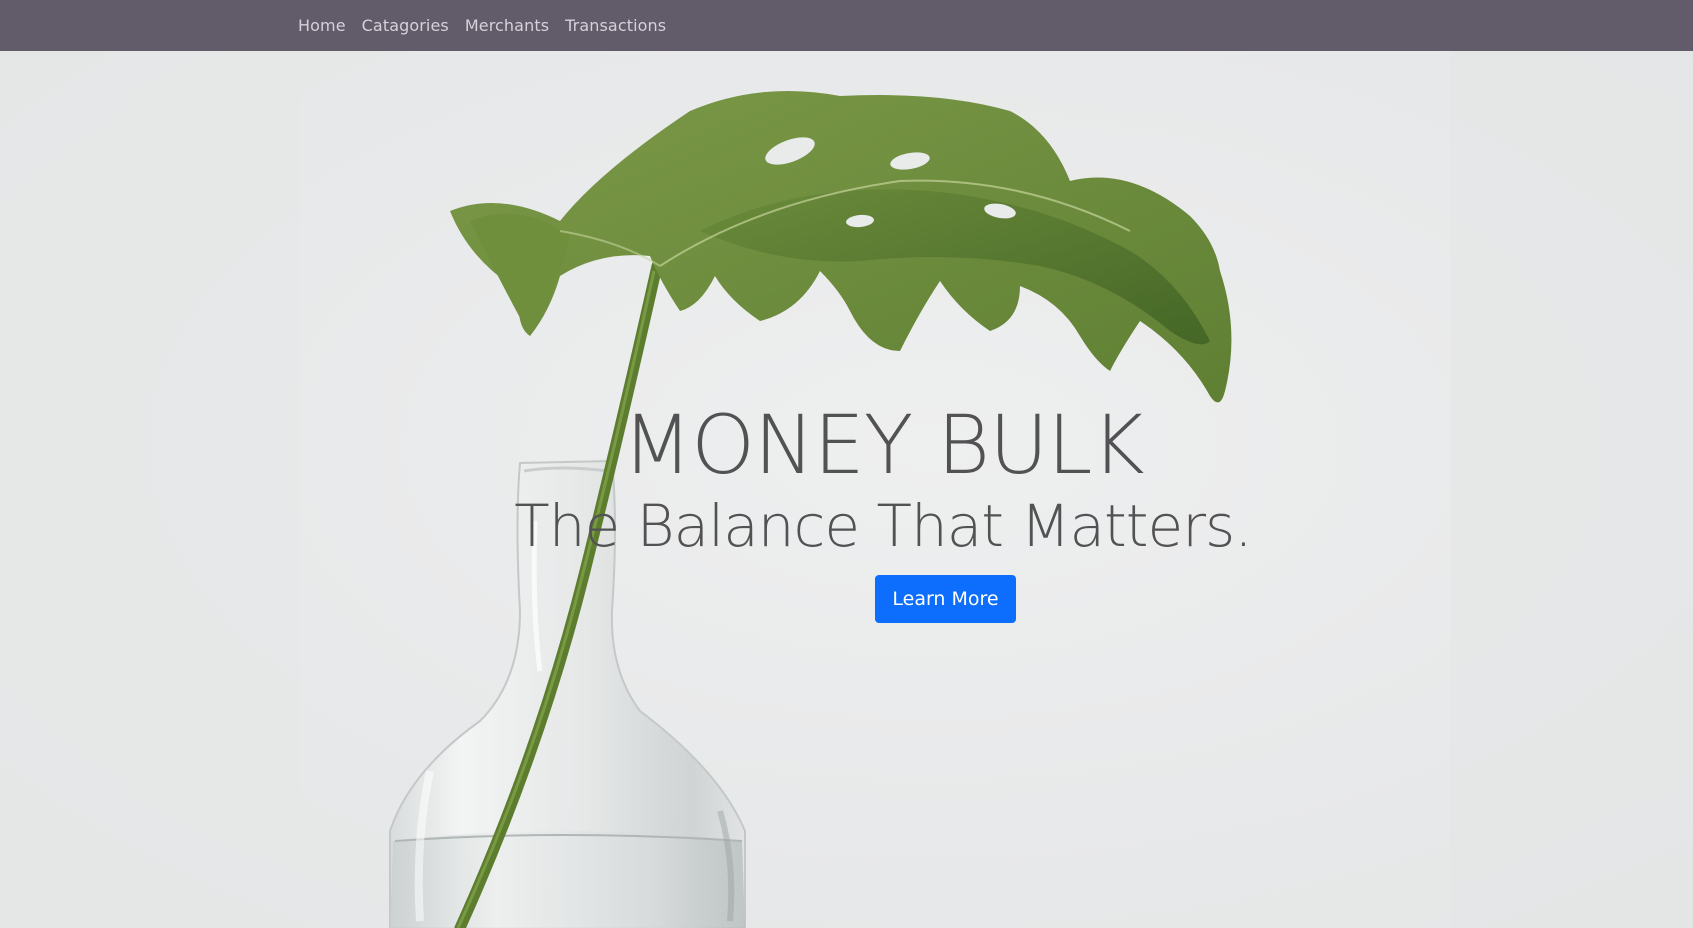 Image resolution: width=1693 pixels, height=928 pixels. What do you see at coordinates (945, 599) in the screenshot?
I see `learn-more-button: Learn More` at bounding box center [945, 599].